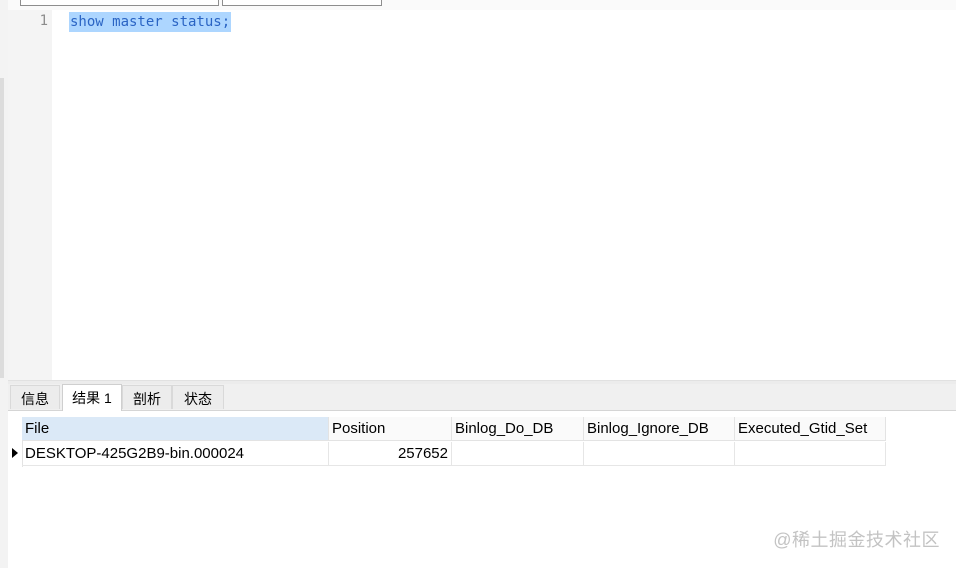 The height and width of the screenshot is (568, 956). I want to click on row-indicator-column, so click(15, 442).